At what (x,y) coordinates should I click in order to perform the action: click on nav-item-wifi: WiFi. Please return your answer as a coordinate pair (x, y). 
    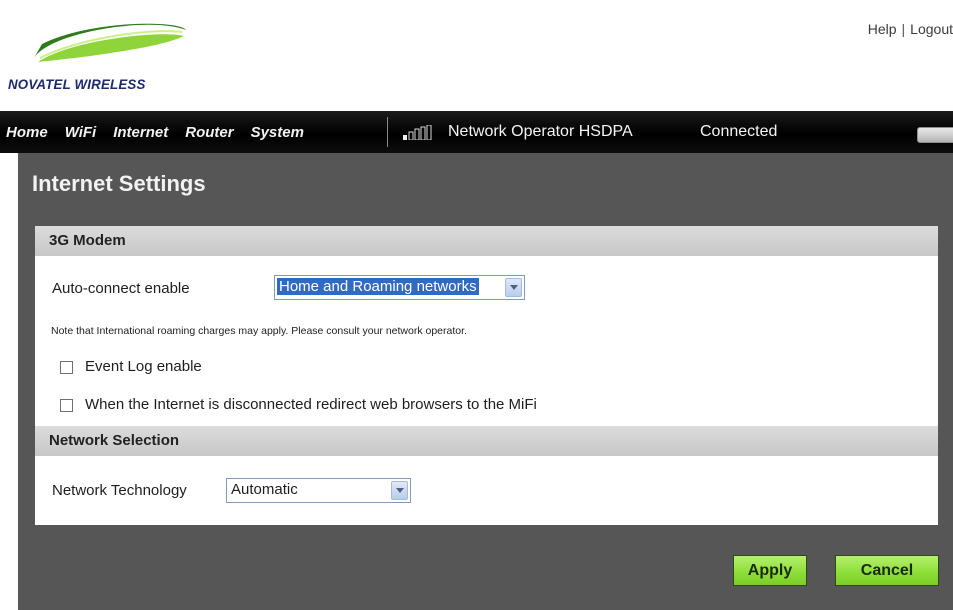
    Looking at the image, I should click on (81, 132).